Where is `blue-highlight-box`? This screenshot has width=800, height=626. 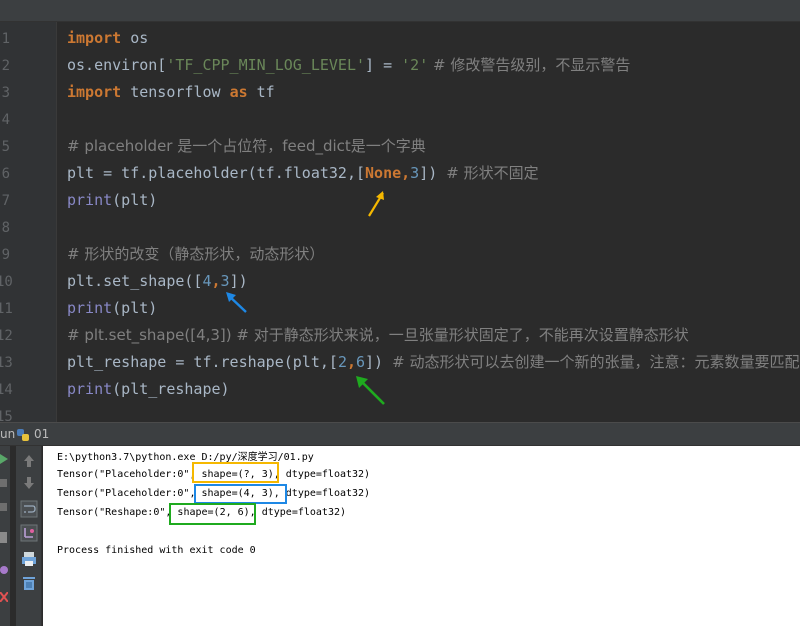 blue-highlight-box is located at coordinates (240, 494).